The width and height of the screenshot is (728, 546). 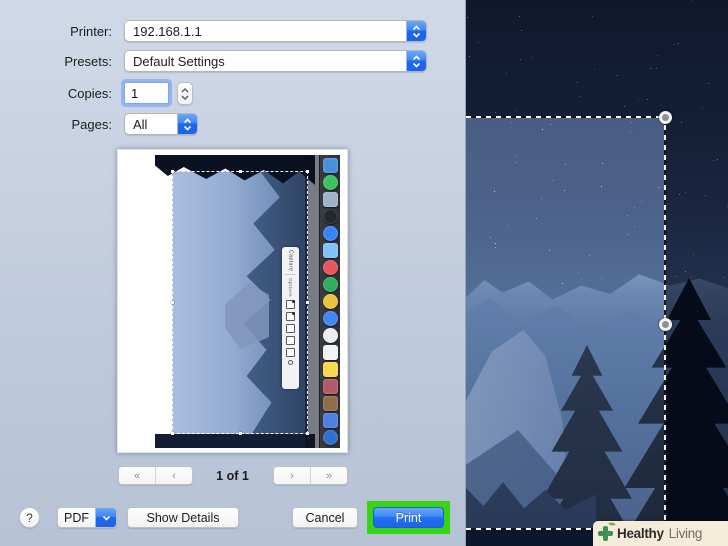 I want to click on next-page-button: ›, so click(x=292, y=475).